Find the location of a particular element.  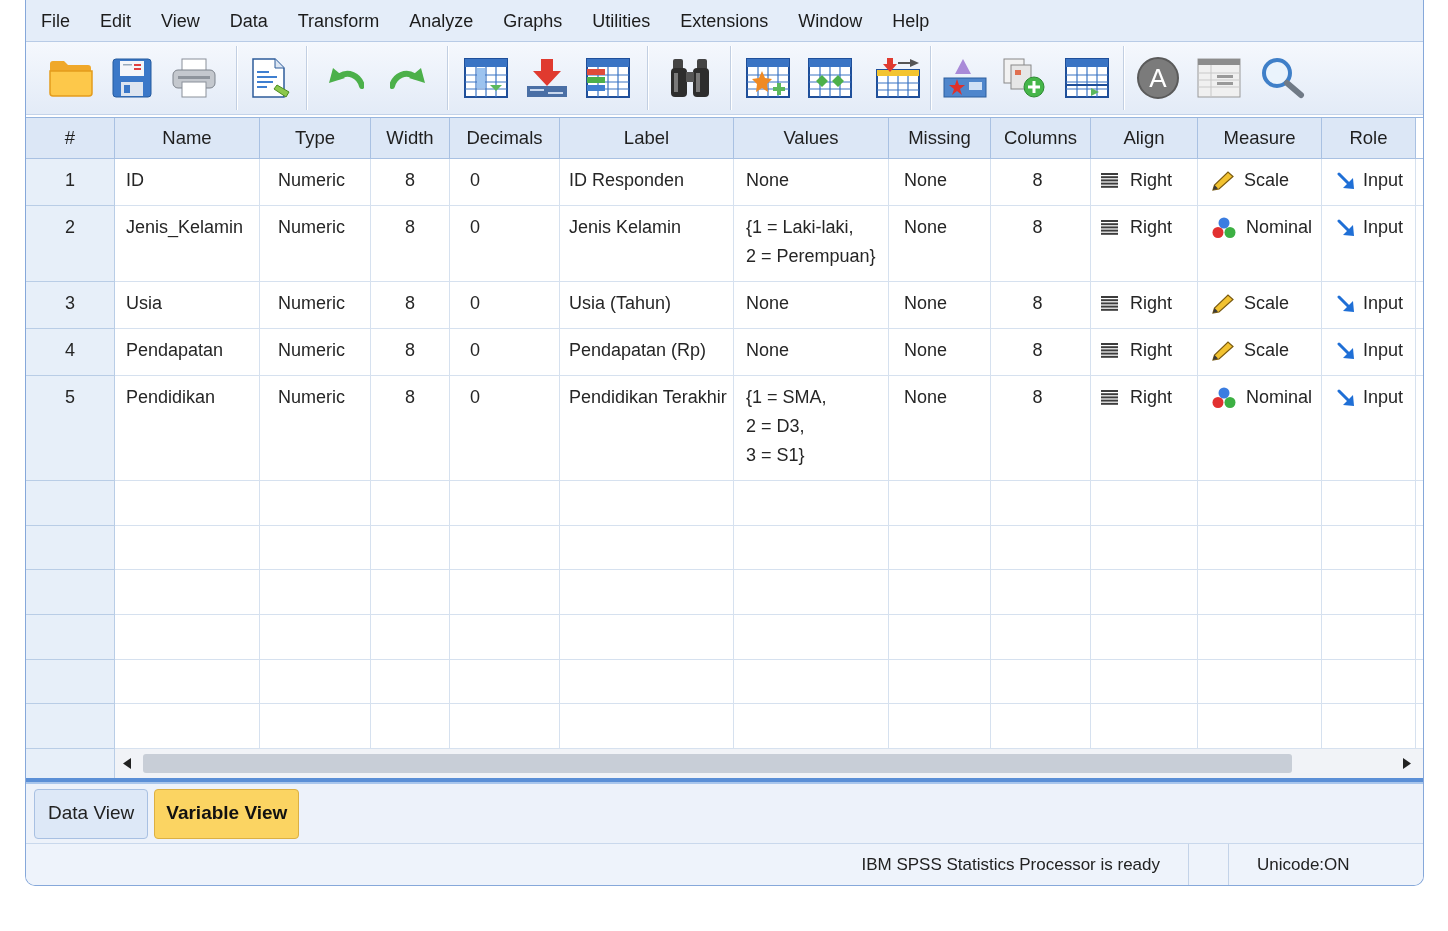

sheet-tab: Variable View is located at coordinates (227, 813).